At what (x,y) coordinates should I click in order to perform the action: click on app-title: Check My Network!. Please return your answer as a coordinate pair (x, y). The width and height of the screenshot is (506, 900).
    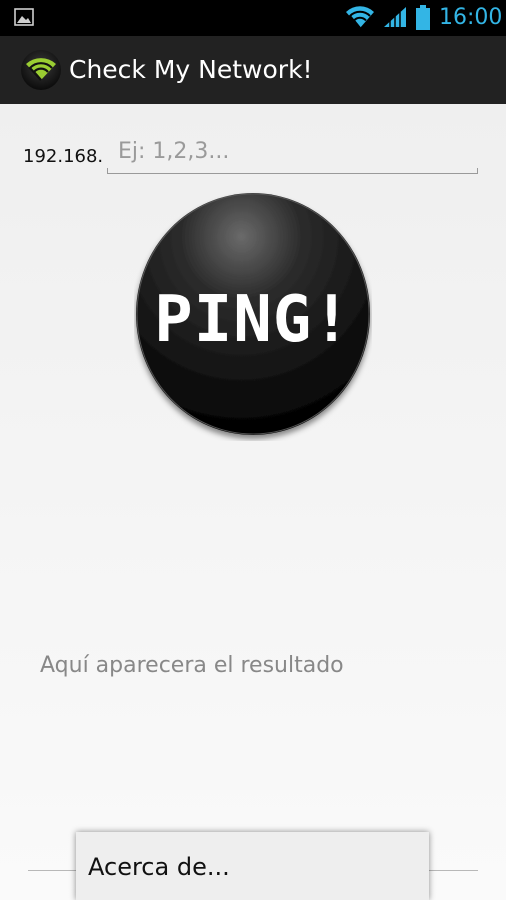
    Looking at the image, I should click on (191, 69).